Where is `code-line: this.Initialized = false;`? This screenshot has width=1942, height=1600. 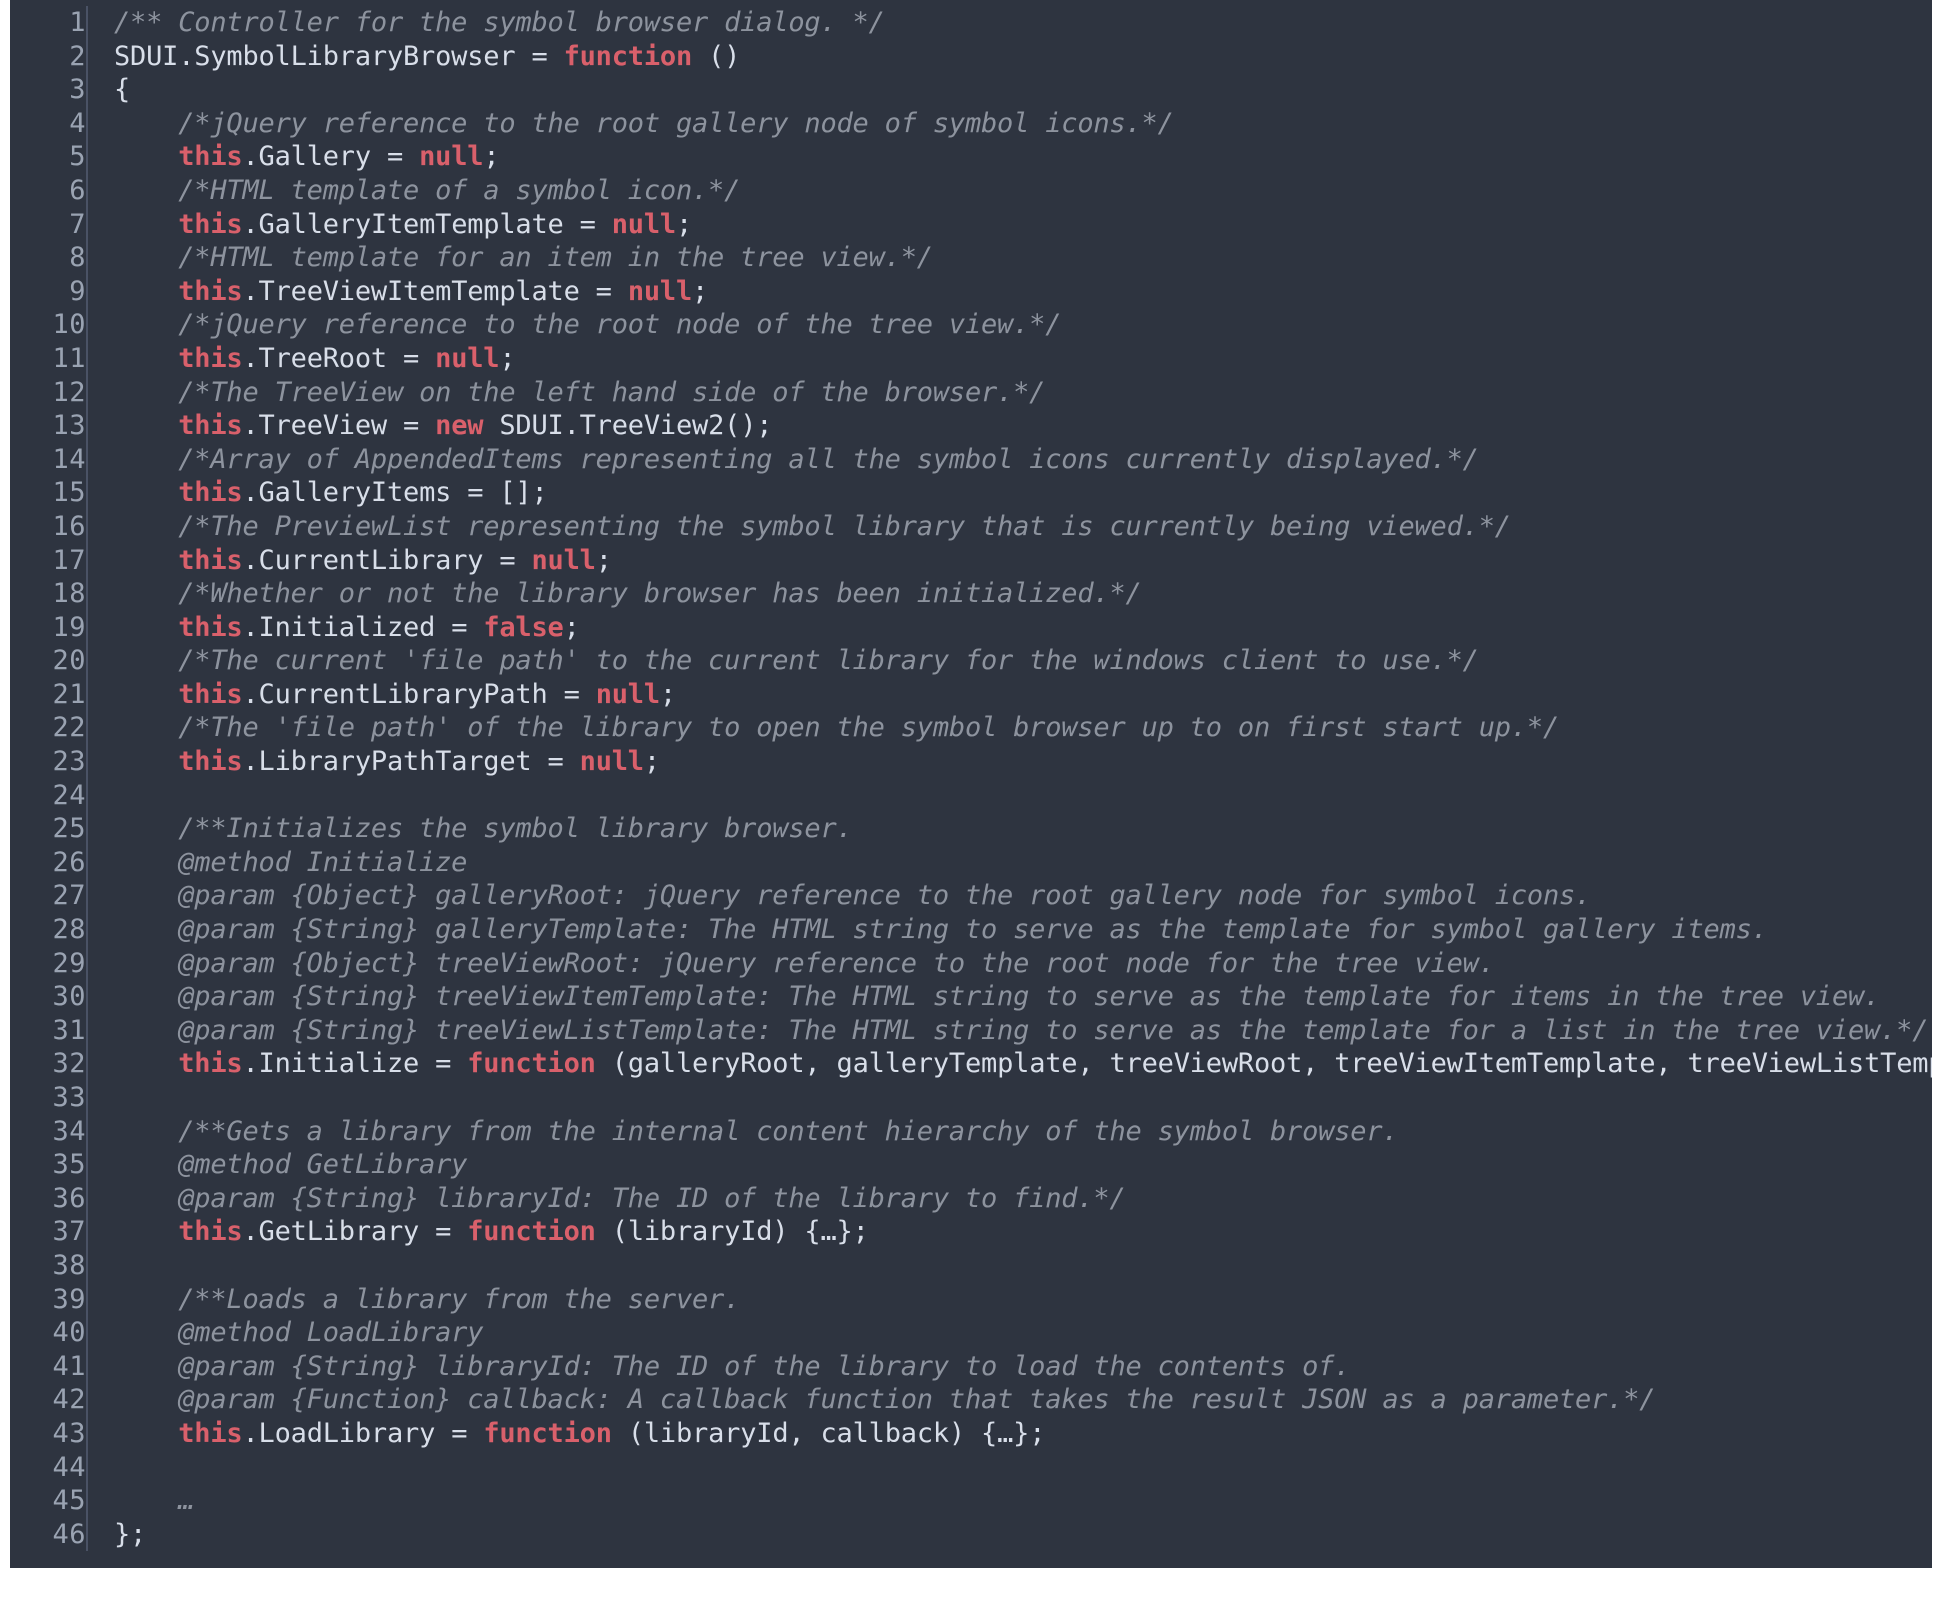 code-line: this.Initialized = false; is located at coordinates (1023, 628).